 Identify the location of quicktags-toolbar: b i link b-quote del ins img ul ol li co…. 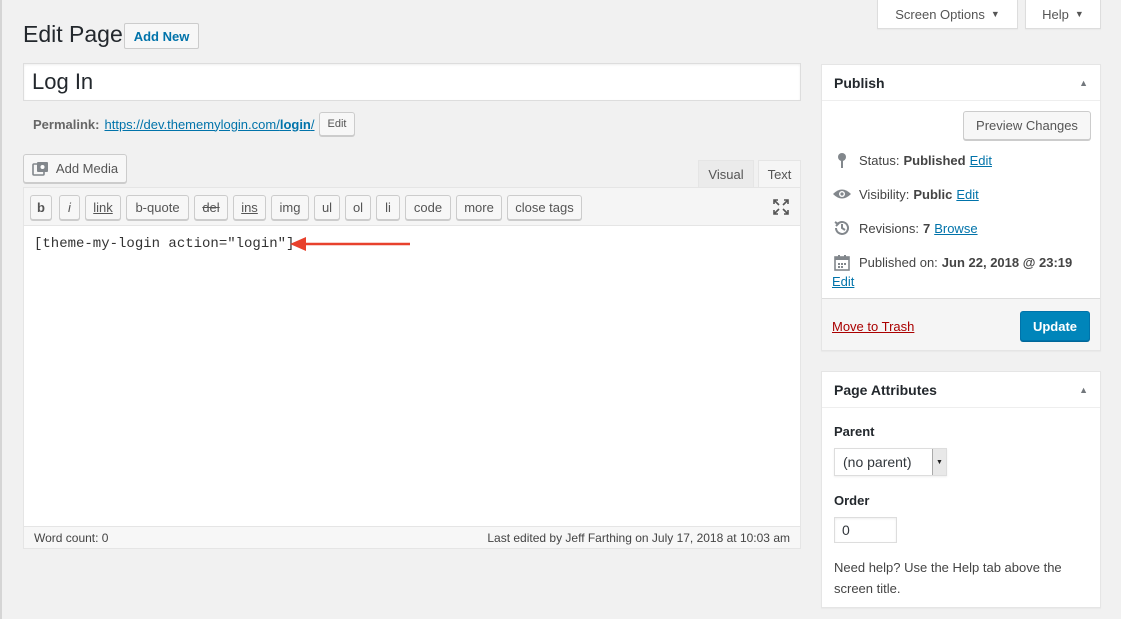
(412, 207).